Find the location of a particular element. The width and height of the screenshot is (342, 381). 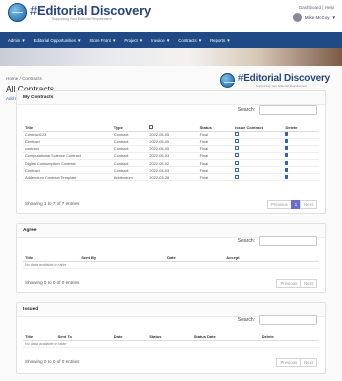

table-row: Contract Contract 2022-05-05 Final is located at coordinates (171, 142).